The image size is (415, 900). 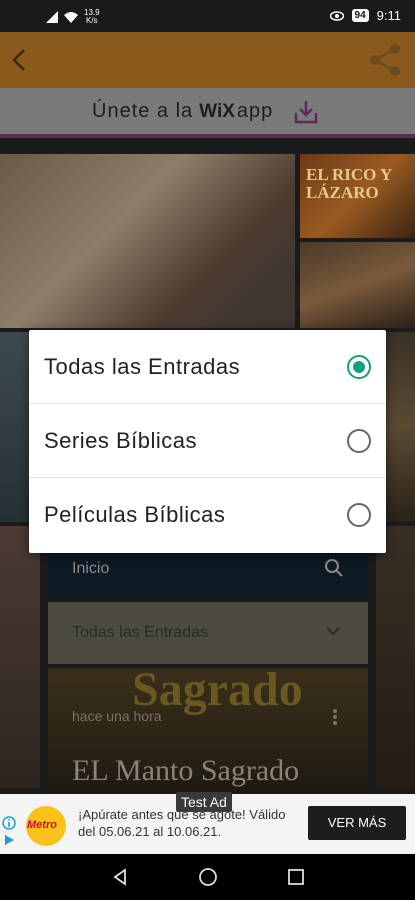 I want to click on app-toolbar, so click(x=207, y=60).